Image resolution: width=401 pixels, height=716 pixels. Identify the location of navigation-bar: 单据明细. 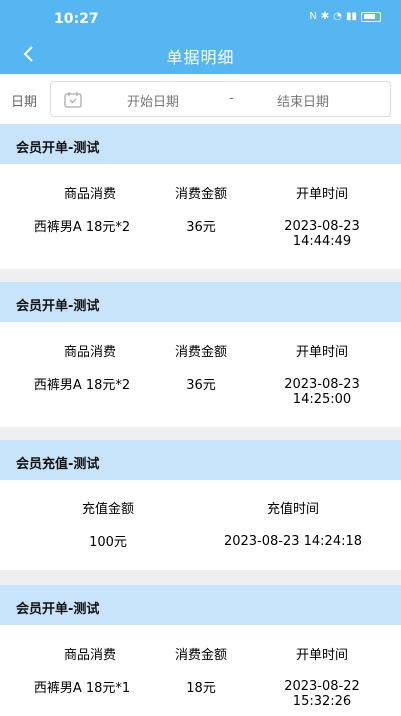
(200, 55).